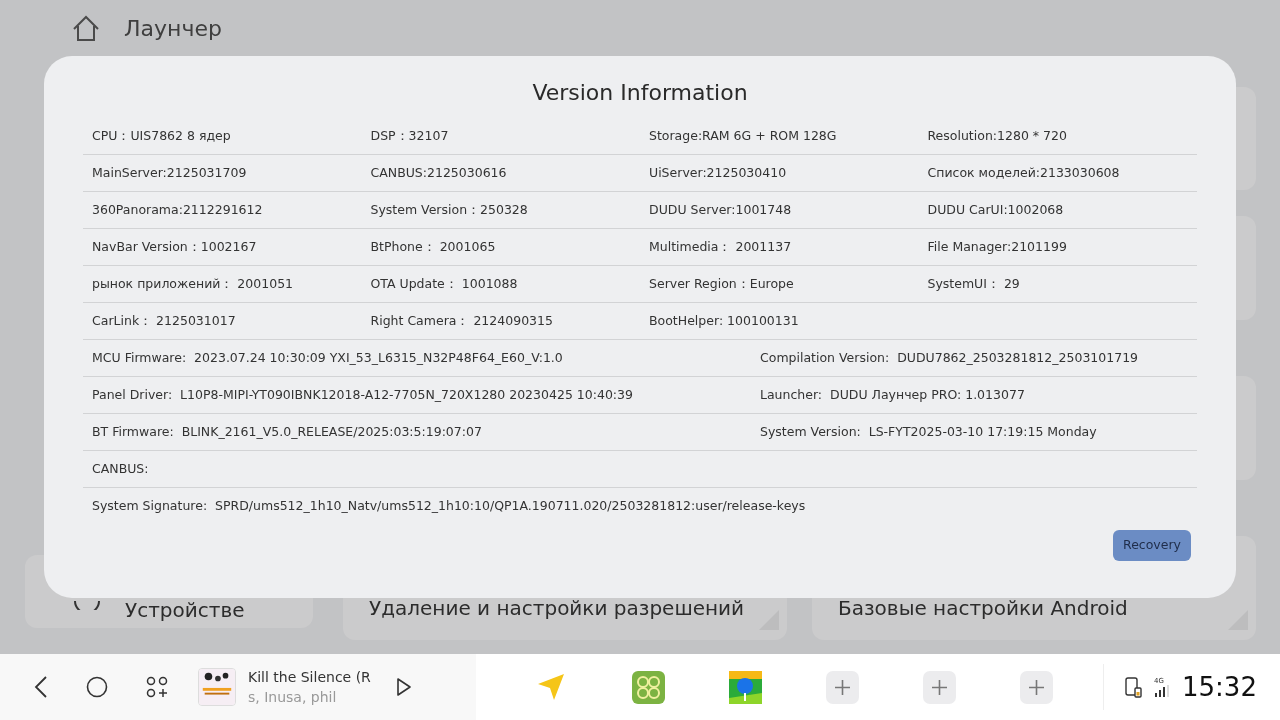 The width and height of the screenshot is (1280, 720). I want to click on dialog-title: Version Information, so click(640, 93).